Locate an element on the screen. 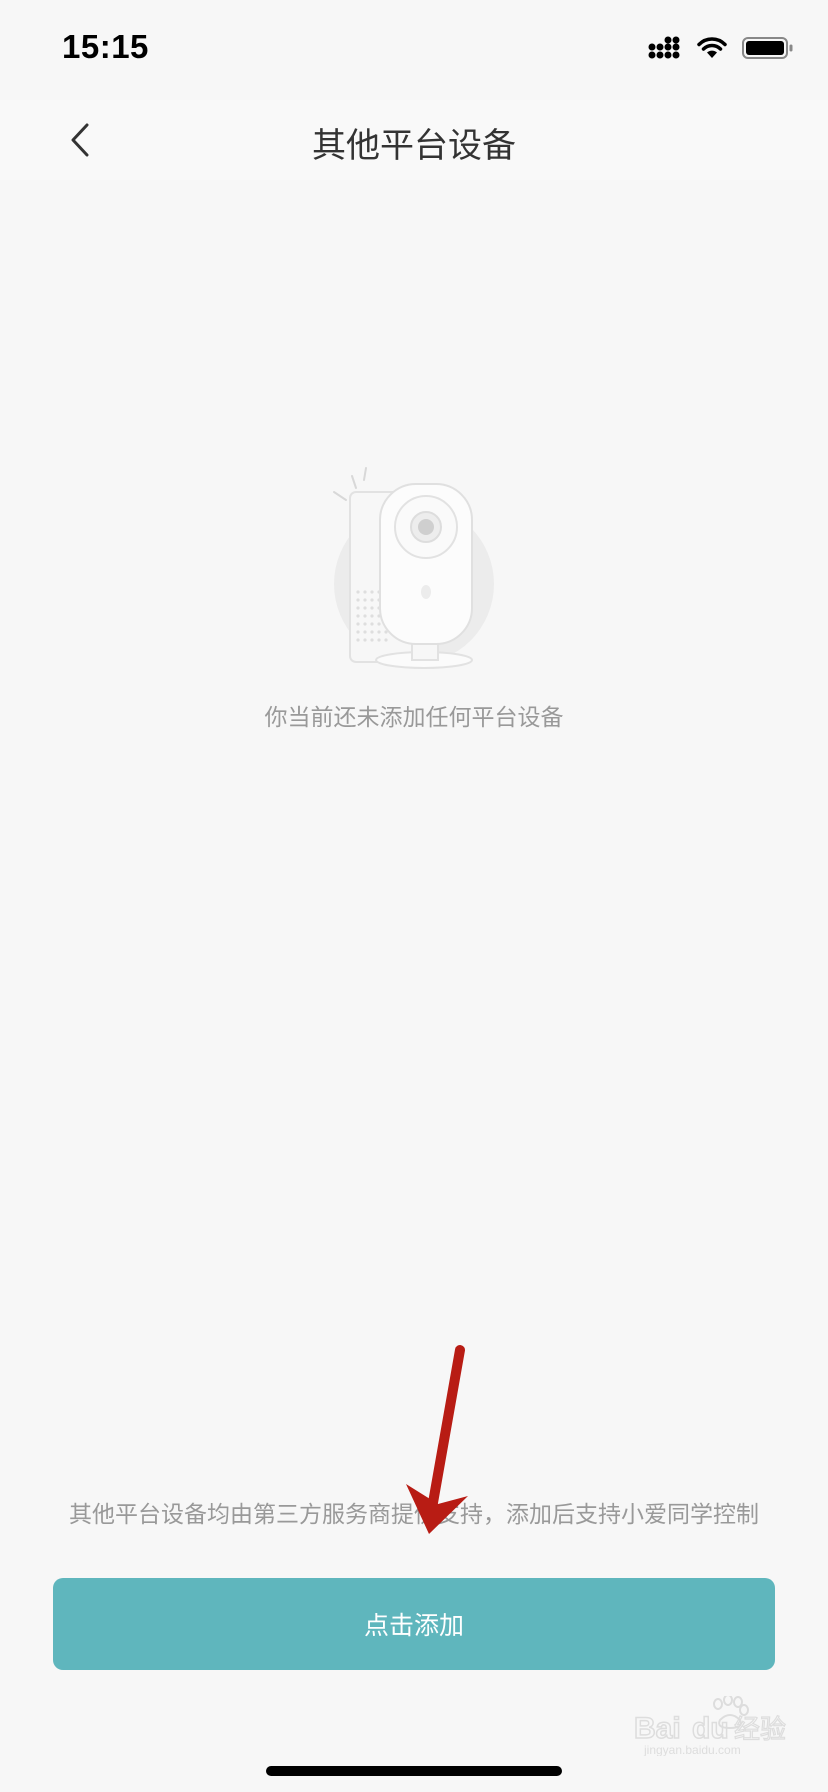 The width and height of the screenshot is (828, 1792). nav-bar: 其他平台设备 is located at coordinates (414, 140).